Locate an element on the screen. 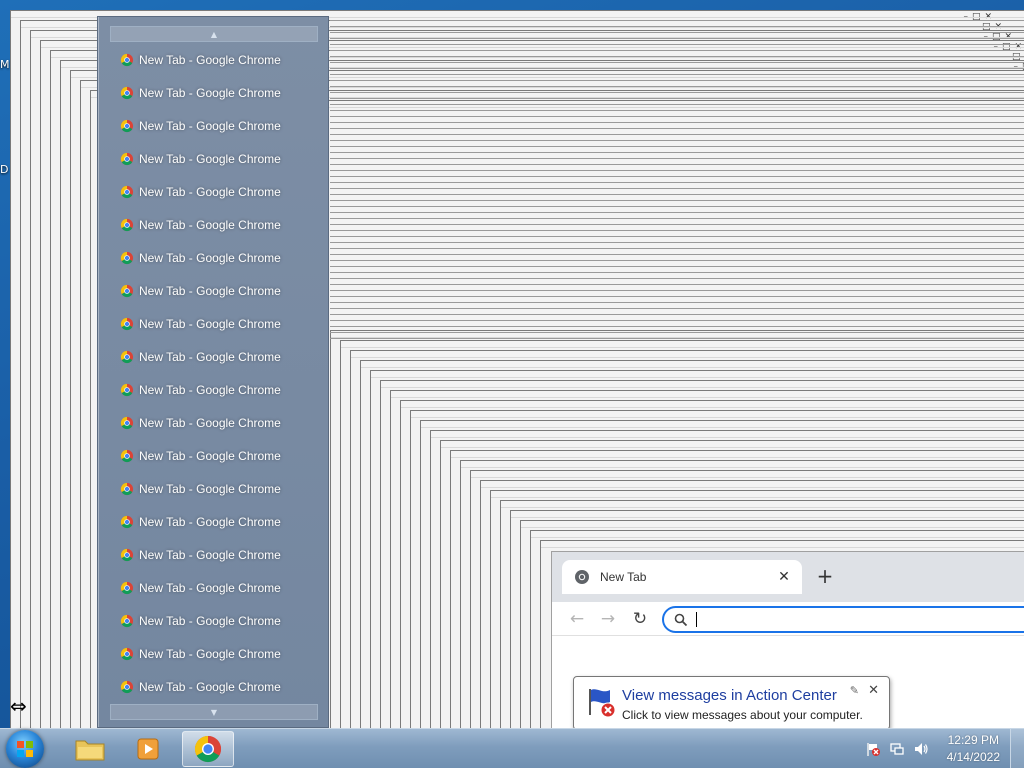  media-player-icon is located at coordinates (148, 749).